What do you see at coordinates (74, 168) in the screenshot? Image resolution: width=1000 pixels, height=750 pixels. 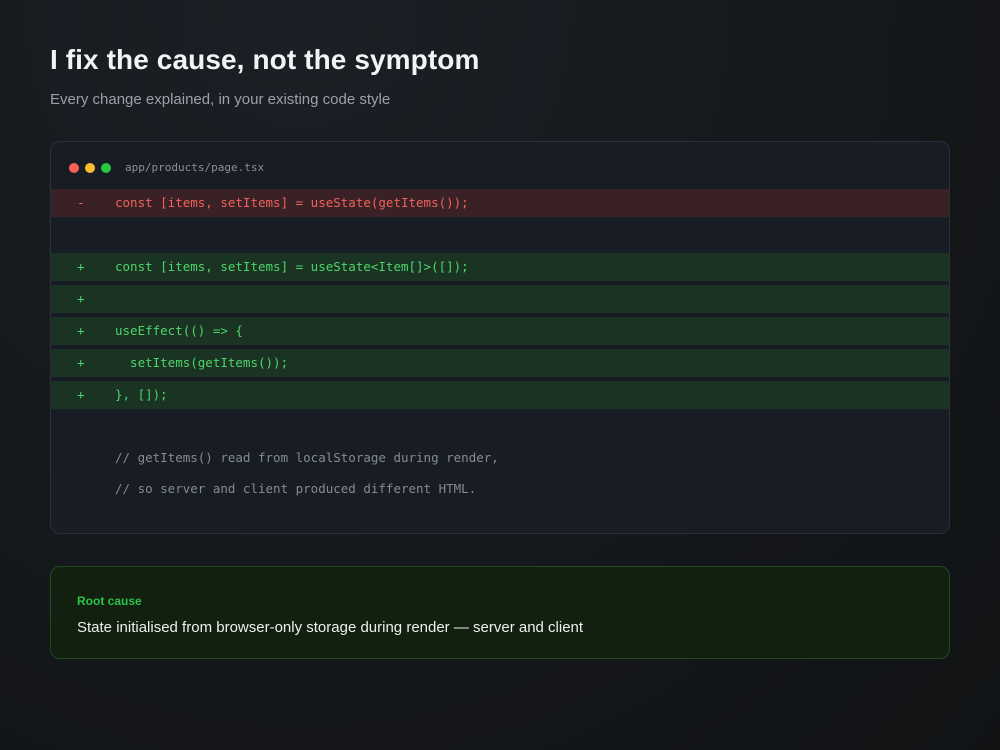 I see `close-dot-icon` at bounding box center [74, 168].